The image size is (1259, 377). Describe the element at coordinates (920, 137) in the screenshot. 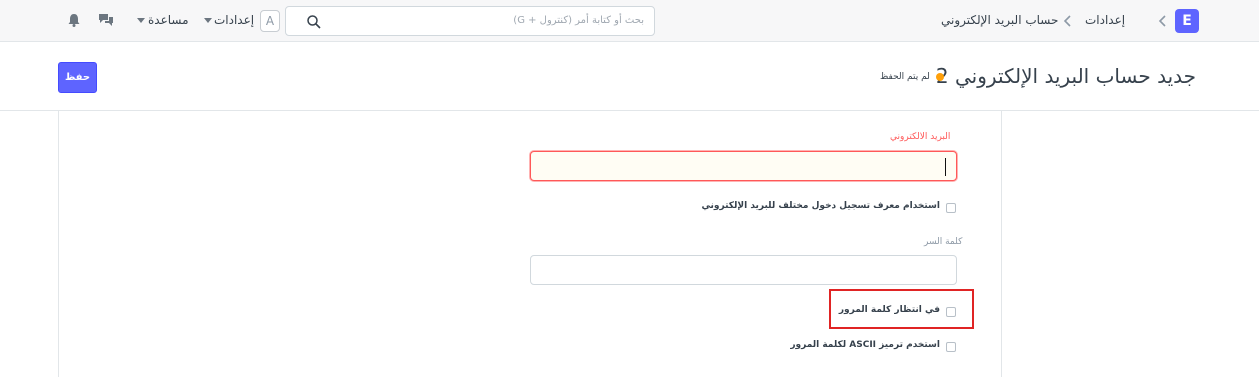

I see `email-label: البريد الالكتروني` at that location.